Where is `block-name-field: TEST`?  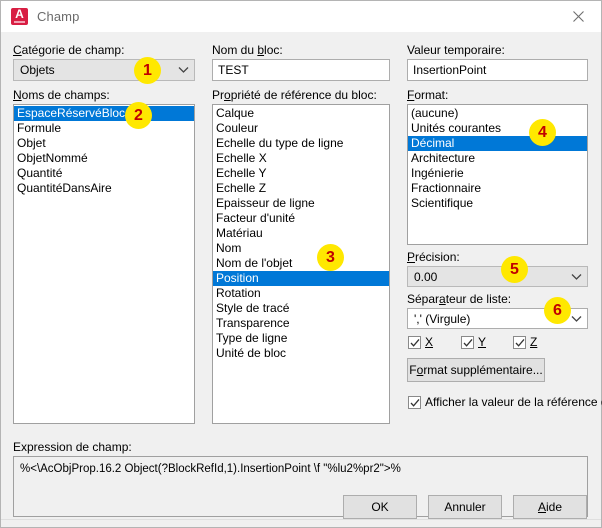
block-name-field: TEST is located at coordinates (301, 70).